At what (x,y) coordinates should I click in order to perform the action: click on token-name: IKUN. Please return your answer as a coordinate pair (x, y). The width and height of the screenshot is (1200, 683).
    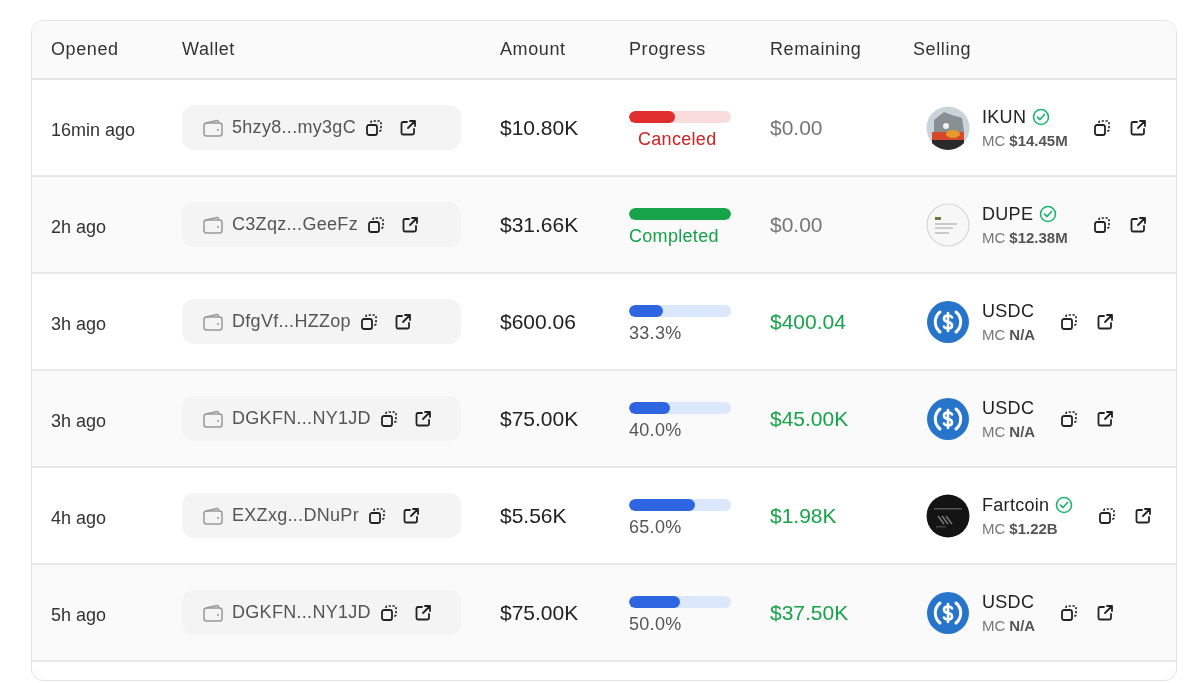
    Looking at the image, I should click on (1004, 117).